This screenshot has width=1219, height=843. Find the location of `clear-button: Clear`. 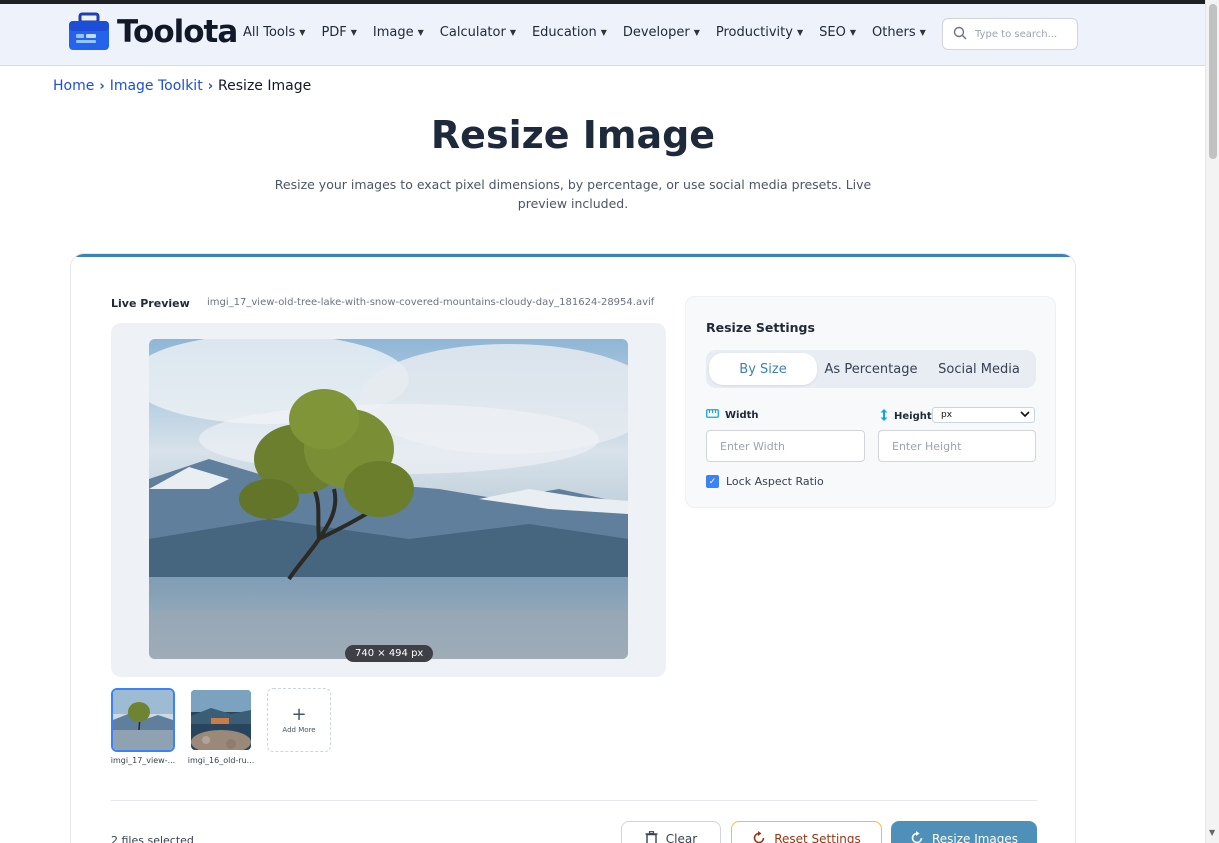

clear-button: Clear is located at coordinates (671, 832).